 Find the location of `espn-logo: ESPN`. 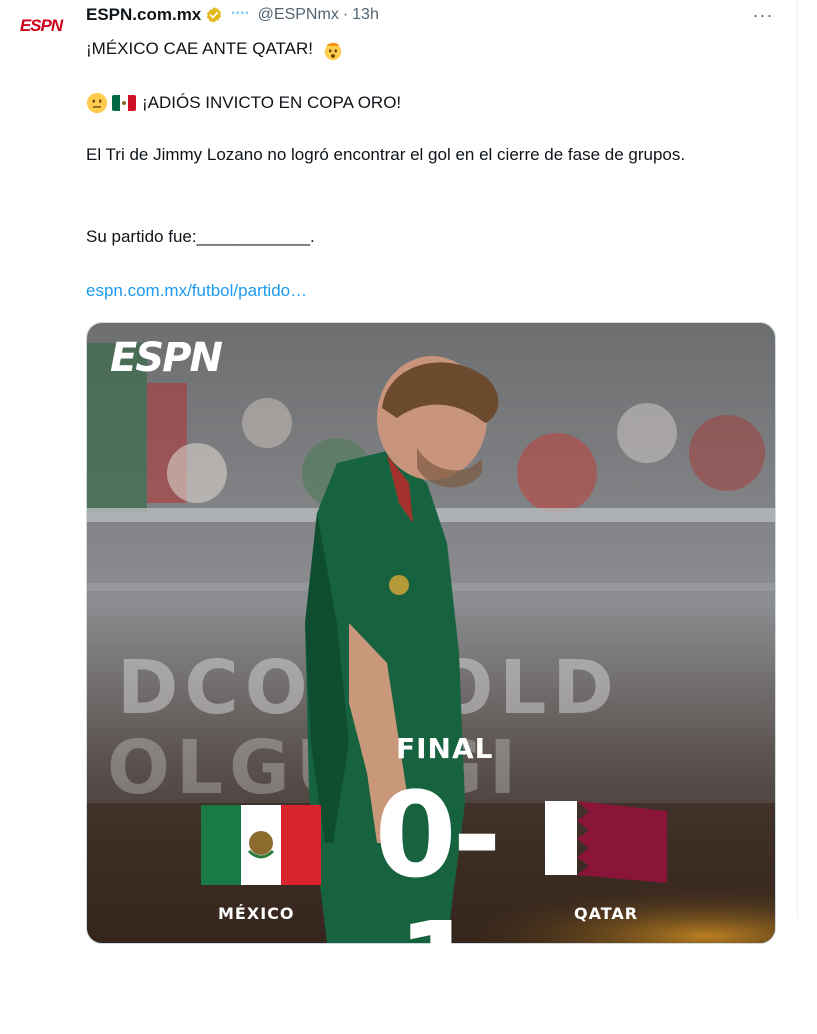

espn-logo: ESPN is located at coordinates (167, 358).